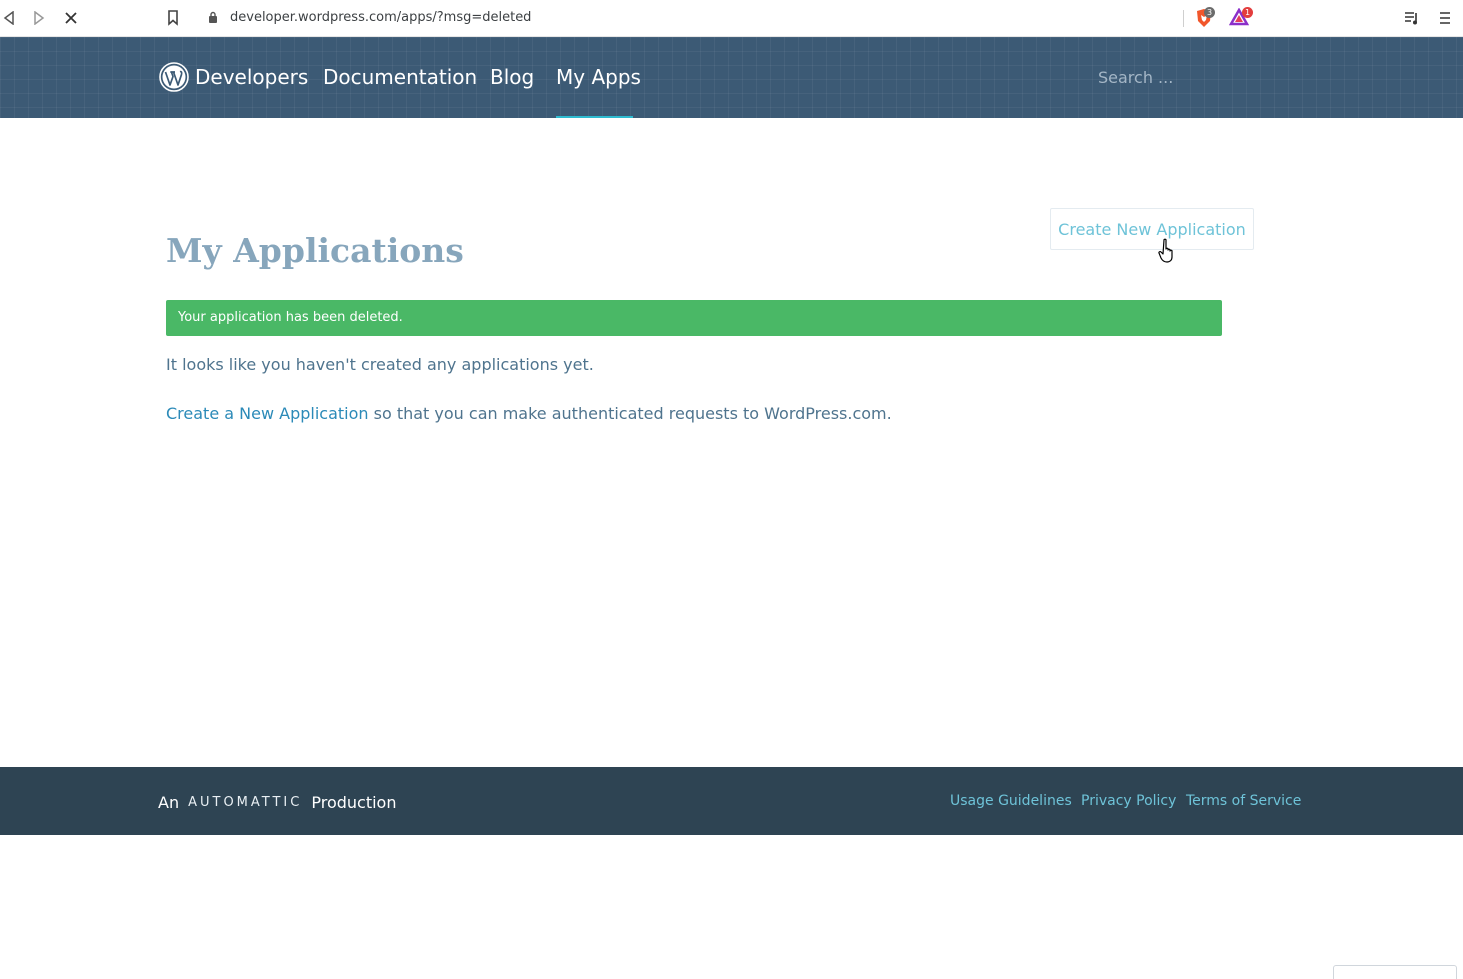 The width and height of the screenshot is (1463, 979). I want to click on nav-active-indicator, so click(594, 117).